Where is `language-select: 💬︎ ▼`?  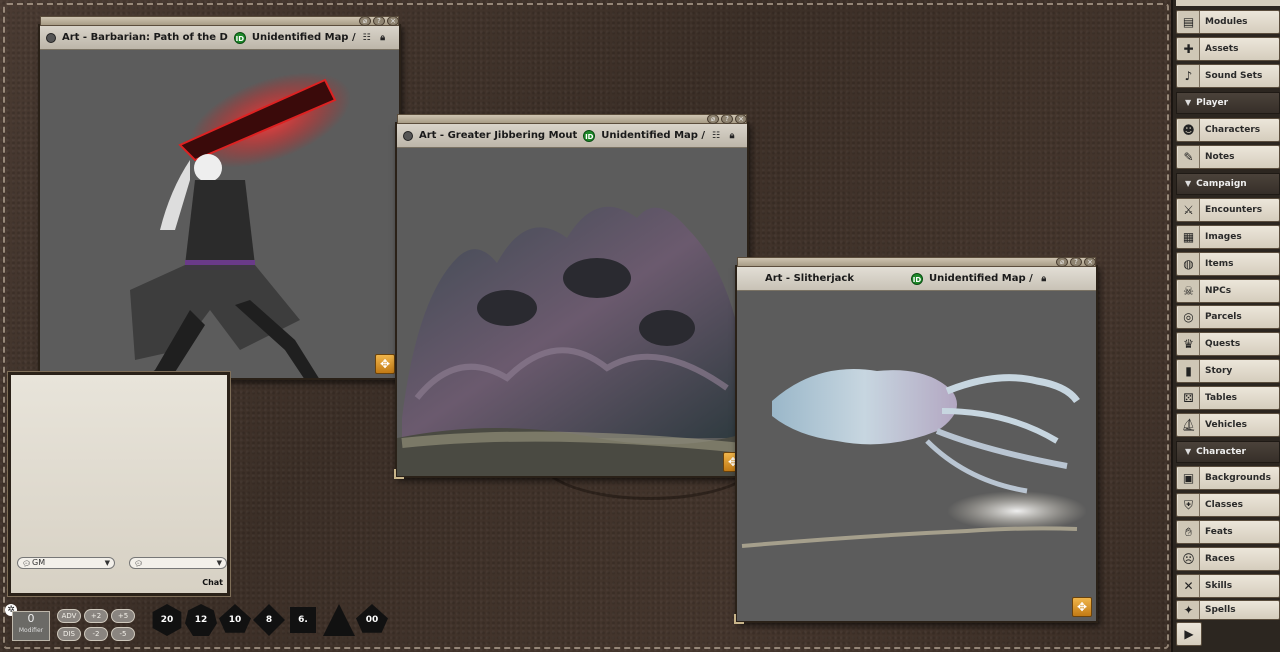 language-select: 💬︎ ▼ is located at coordinates (178, 563).